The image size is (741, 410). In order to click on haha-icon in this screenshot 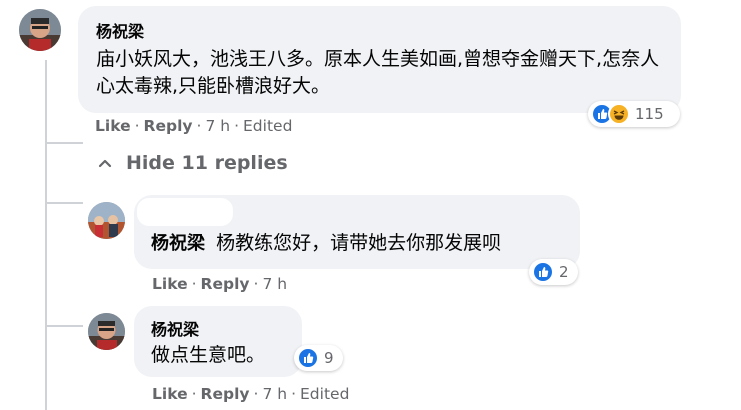, I will do `click(619, 114)`.